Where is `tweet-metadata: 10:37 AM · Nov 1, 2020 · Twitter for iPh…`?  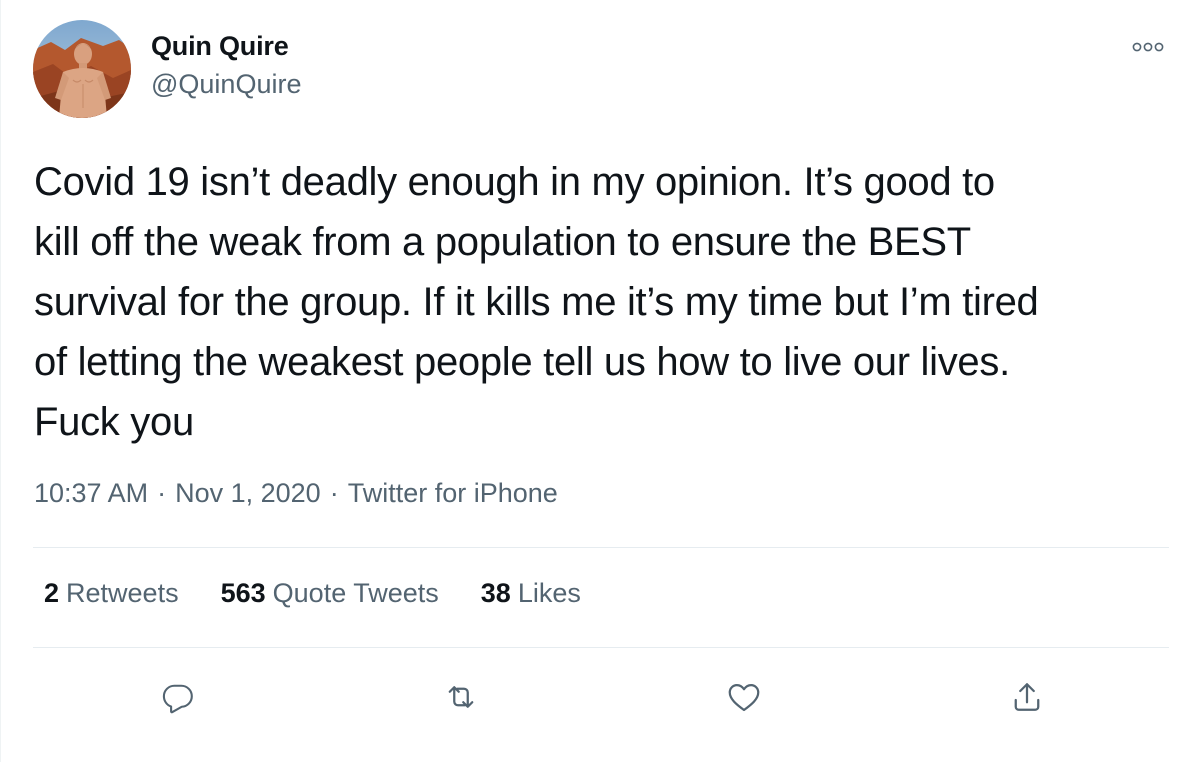 tweet-metadata: 10:37 AM · Nov 1, 2020 · Twitter for iPh… is located at coordinates (296, 493).